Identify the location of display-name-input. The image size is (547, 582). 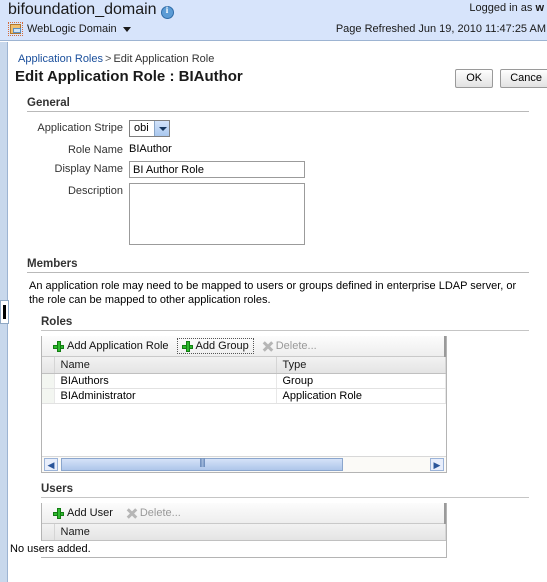
(217, 169).